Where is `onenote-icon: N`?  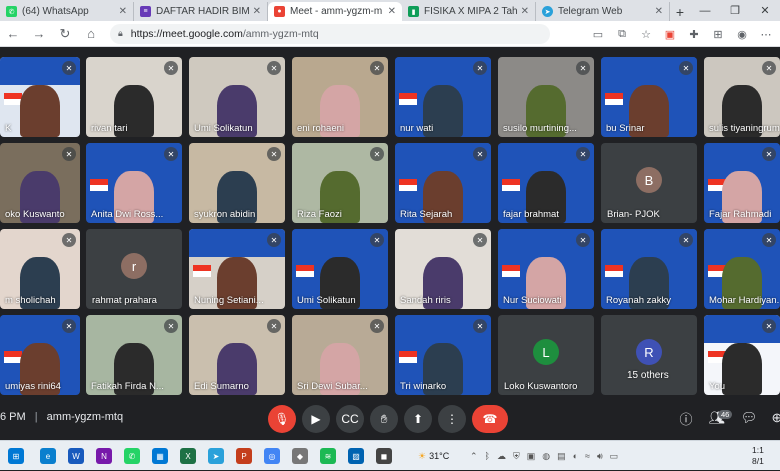
onenote-icon: N is located at coordinates (104, 456).